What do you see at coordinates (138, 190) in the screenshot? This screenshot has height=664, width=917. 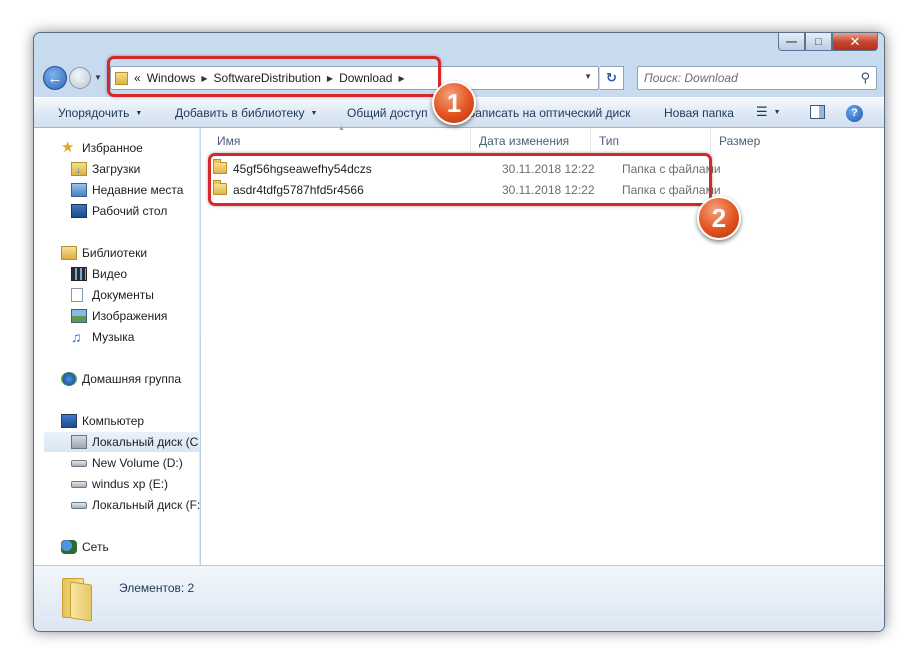 I see `sidebar-item-label: Недавние места` at bounding box center [138, 190].